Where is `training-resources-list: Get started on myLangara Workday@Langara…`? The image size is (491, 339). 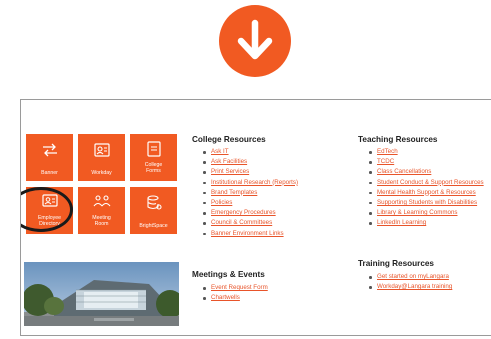 training-resources-list: Get started on myLangara Workday@Langara… is located at coordinates (410, 282).